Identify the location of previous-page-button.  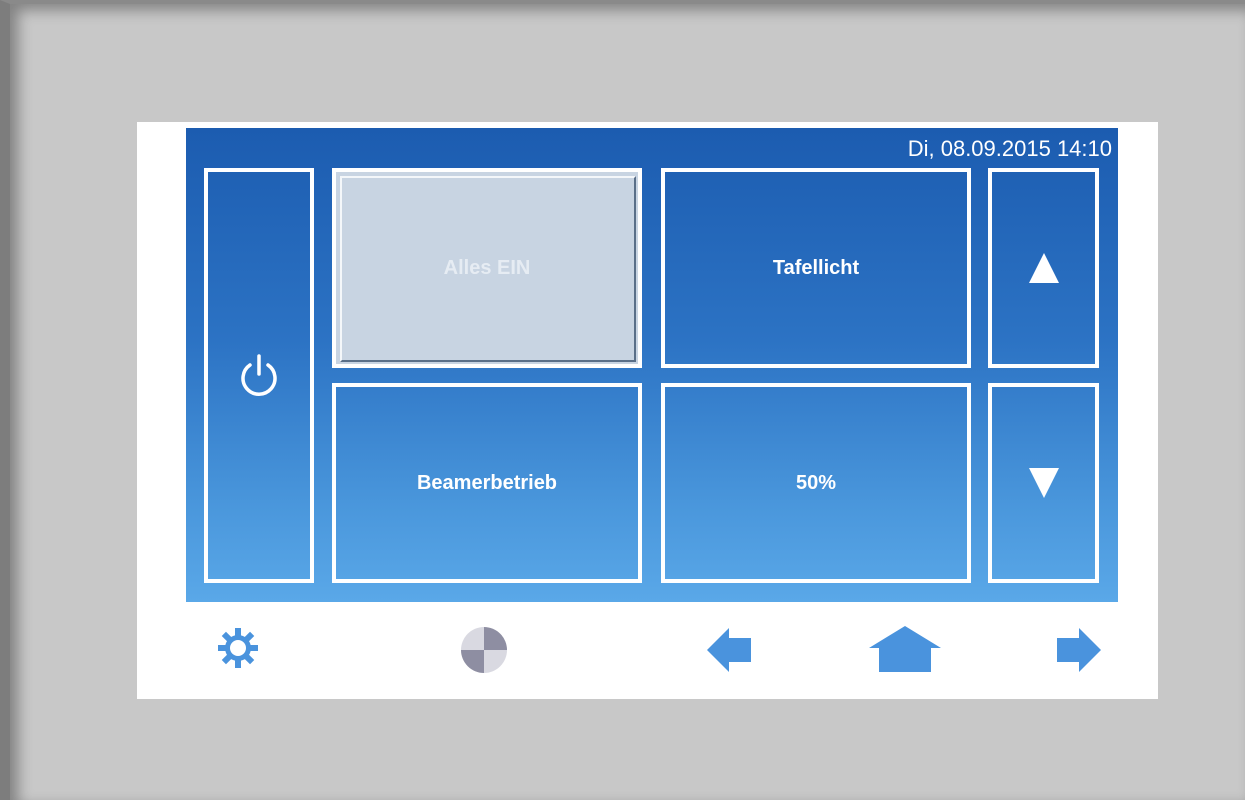
(729, 650).